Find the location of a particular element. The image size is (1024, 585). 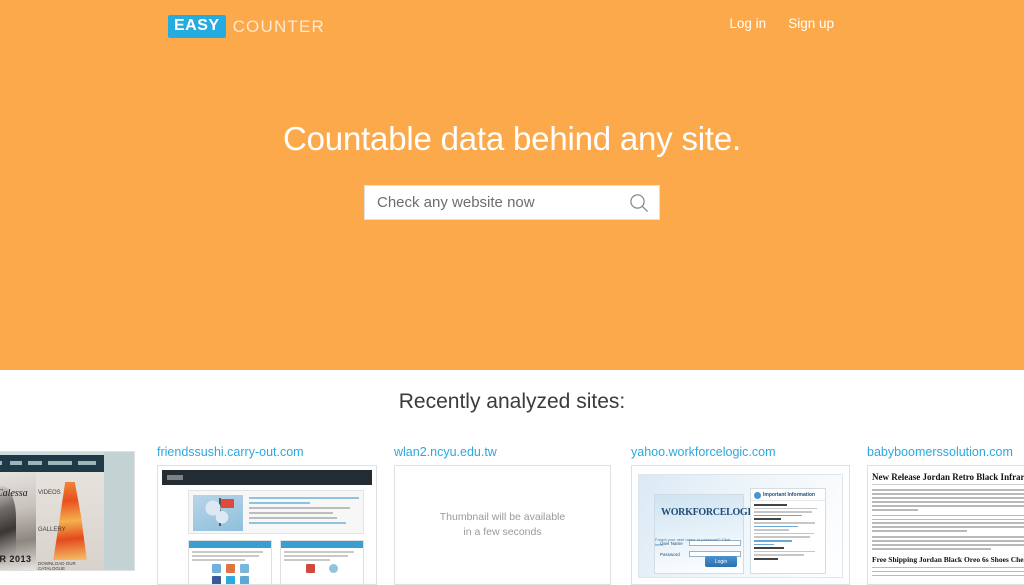

thumb-parked-col-right is located at coordinates (322, 562).